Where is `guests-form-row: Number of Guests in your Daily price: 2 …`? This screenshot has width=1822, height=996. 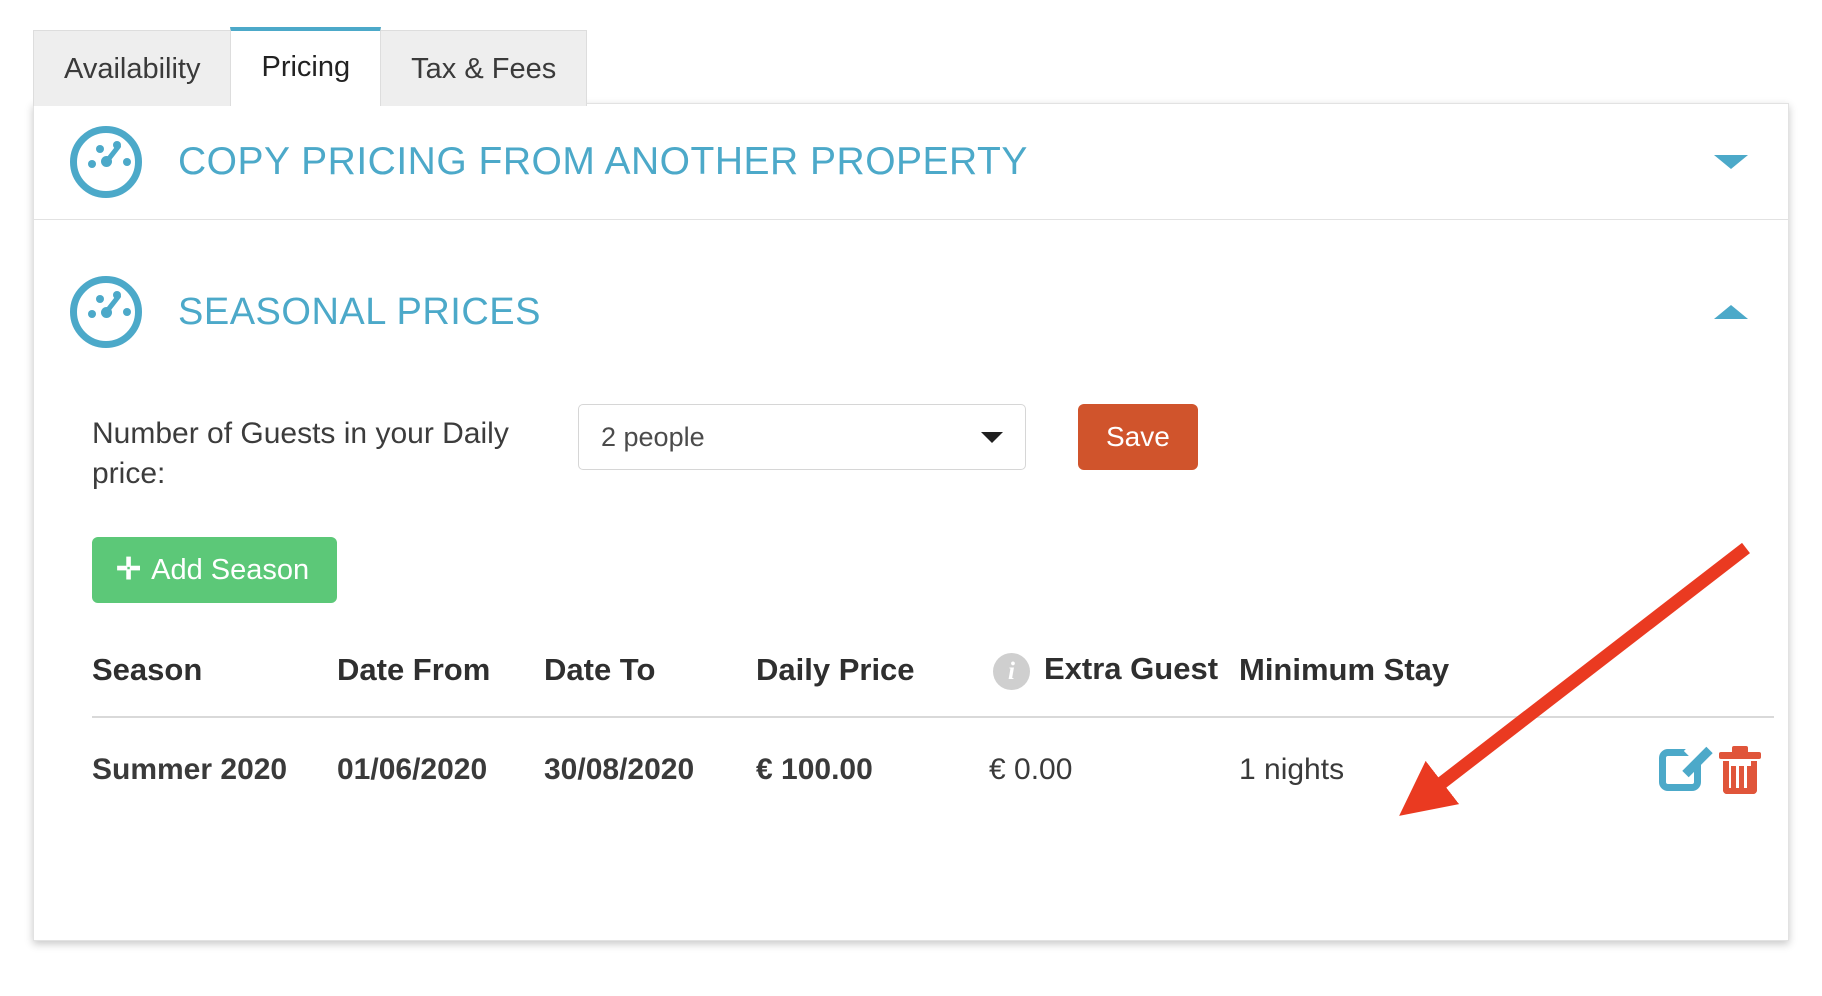 guests-form-row: Number of Guests in your Daily price: 2 … is located at coordinates (911, 448).